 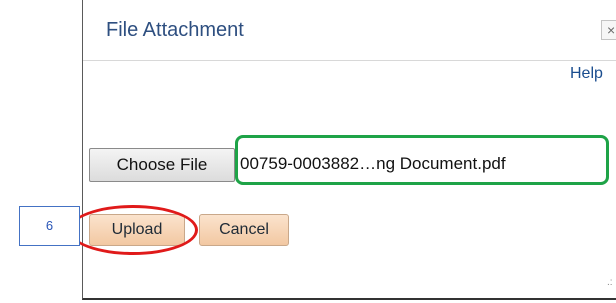 I want to click on file-name-highlight-box, so click(x=422, y=160).